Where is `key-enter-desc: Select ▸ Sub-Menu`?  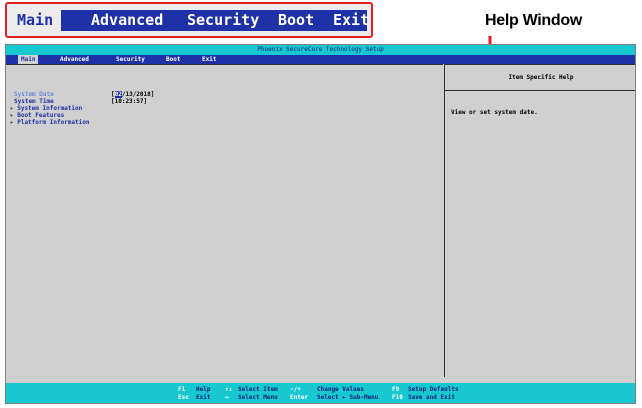
key-enter-desc: Select ▸ Sub-Menu is located at coordinates (348, 397).